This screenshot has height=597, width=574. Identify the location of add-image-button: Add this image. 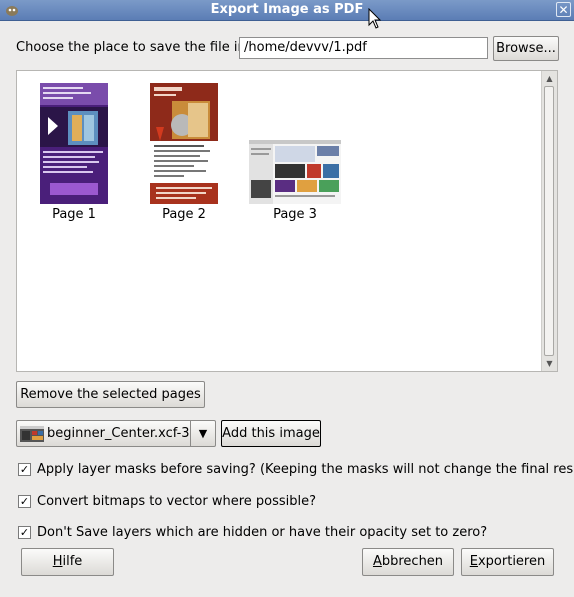
(271, 433).